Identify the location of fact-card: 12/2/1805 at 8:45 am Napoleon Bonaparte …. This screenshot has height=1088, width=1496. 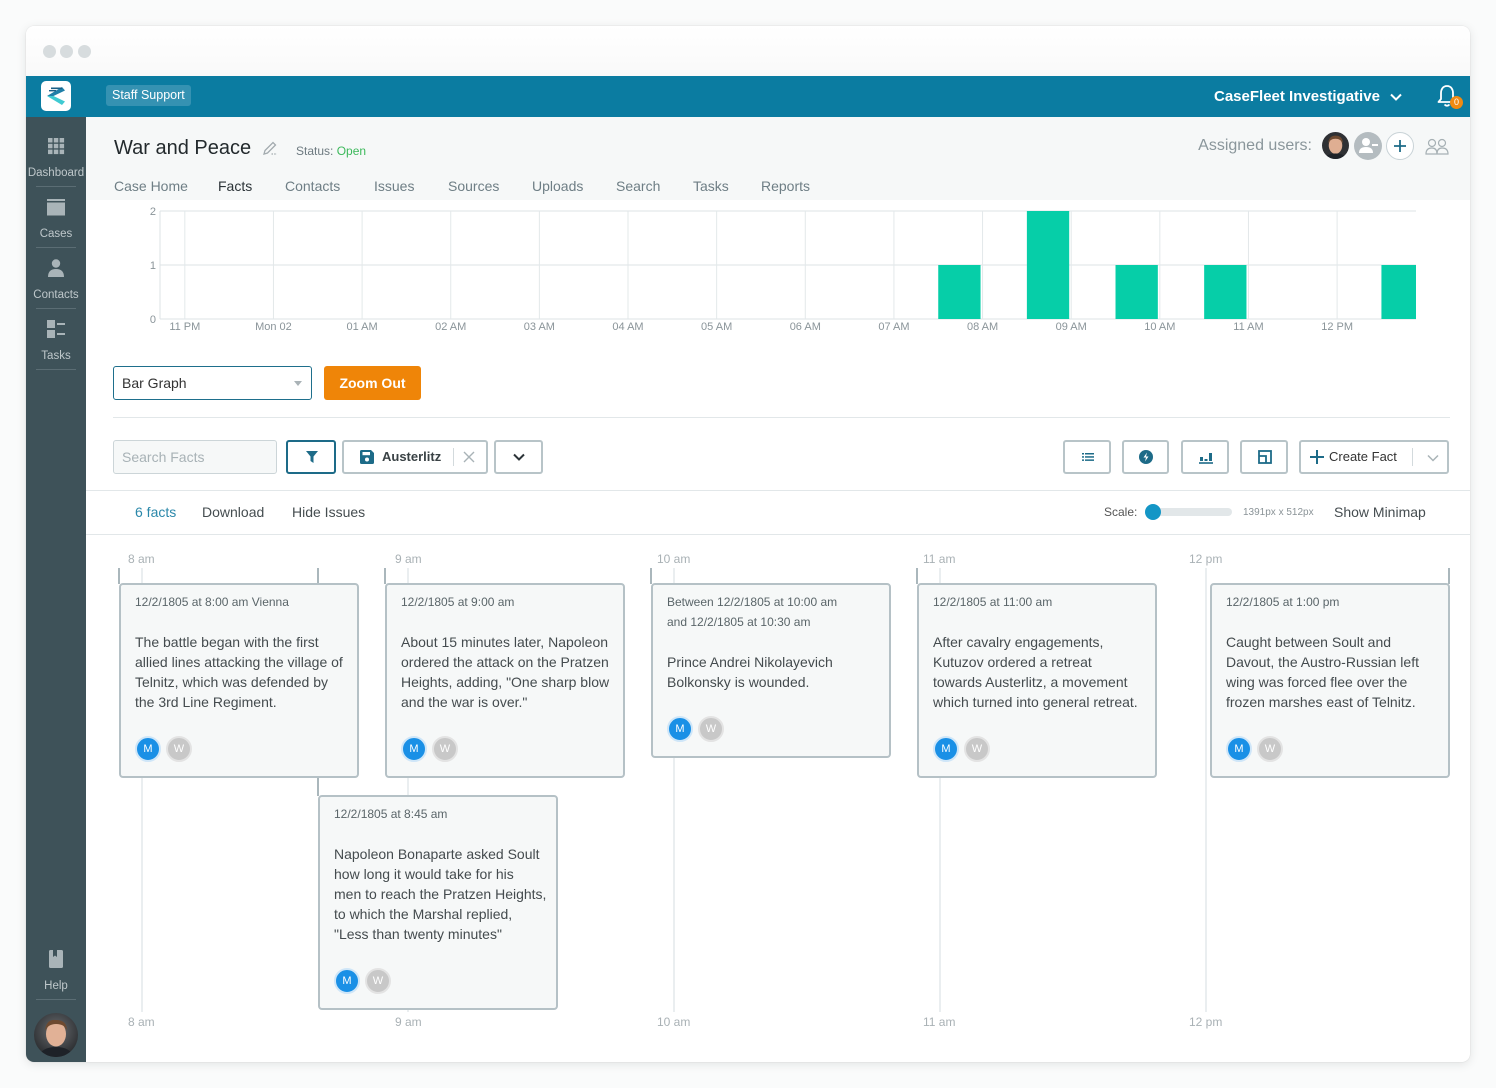
(438, 902).